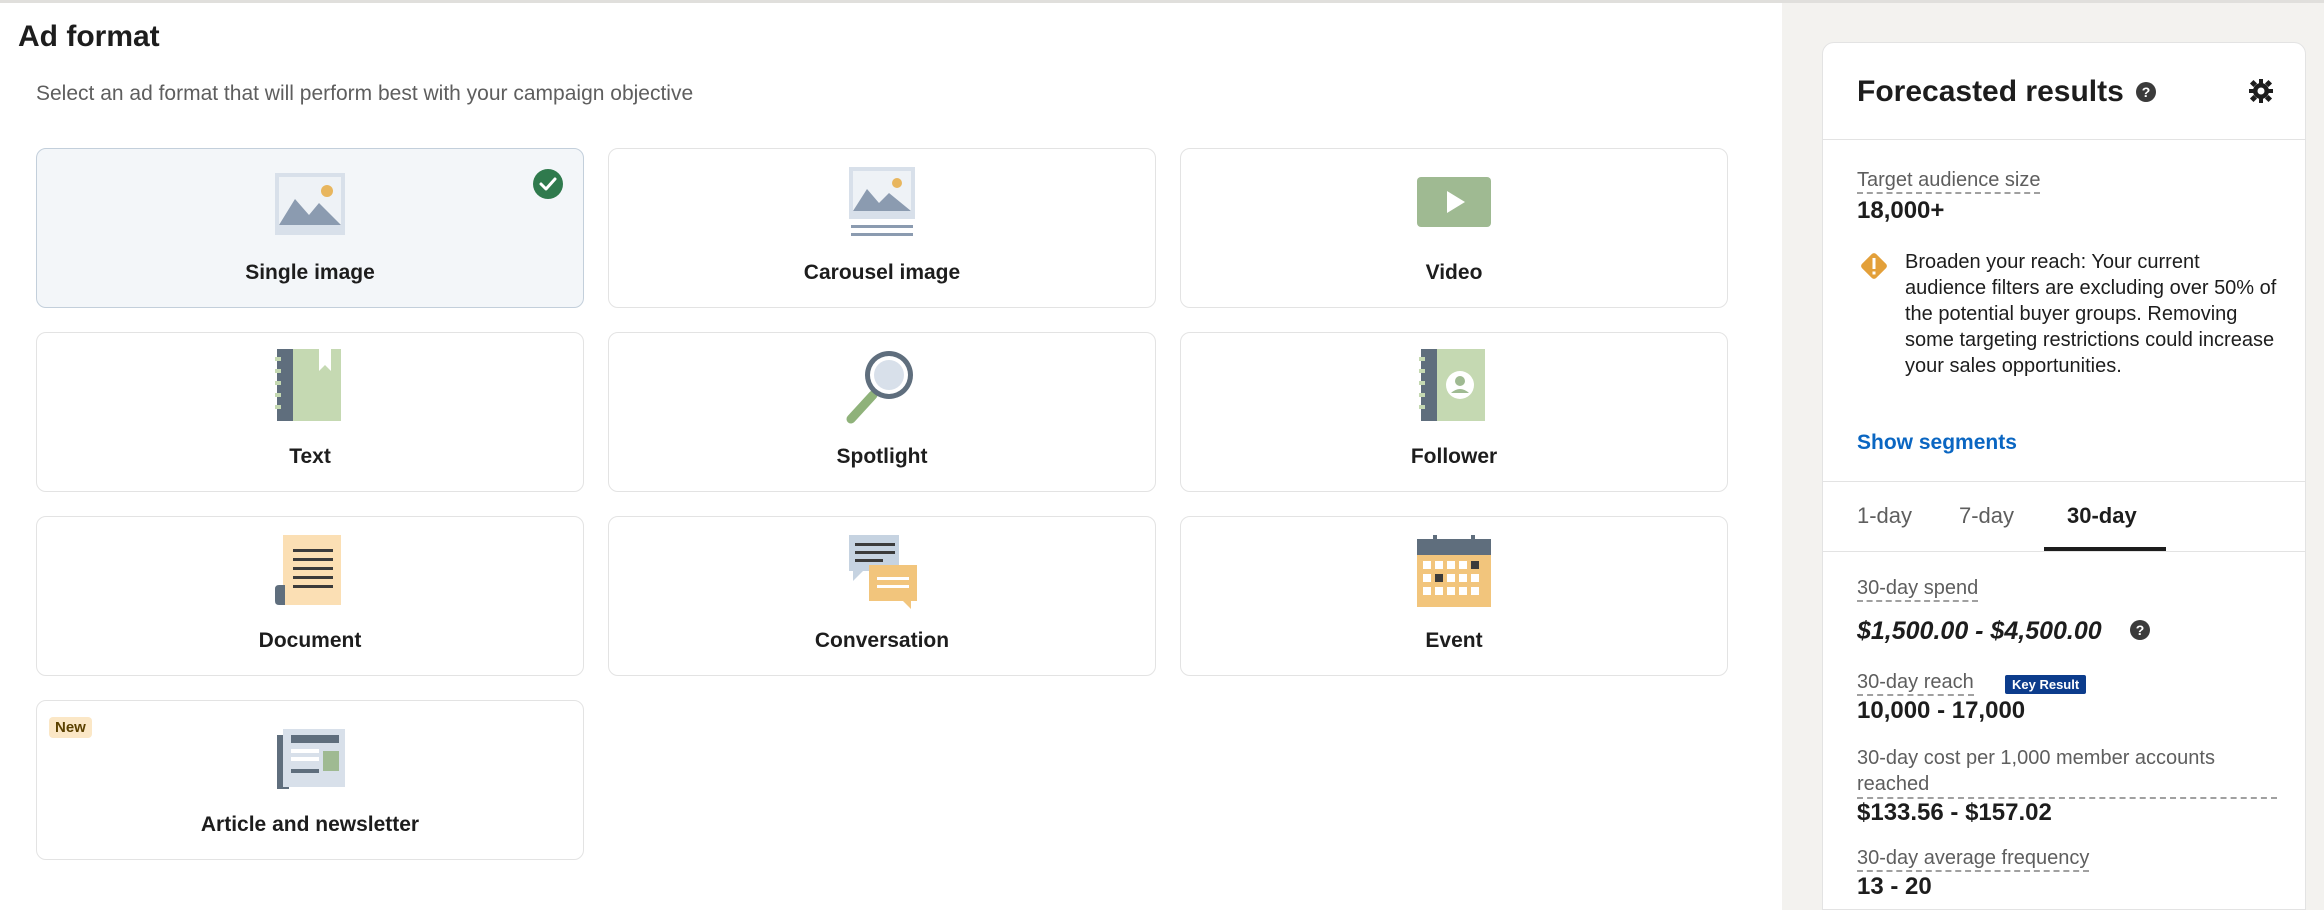 This screenshot has width=2324, height=910. I want to click on format-label: Conversation, so click(882, 640).